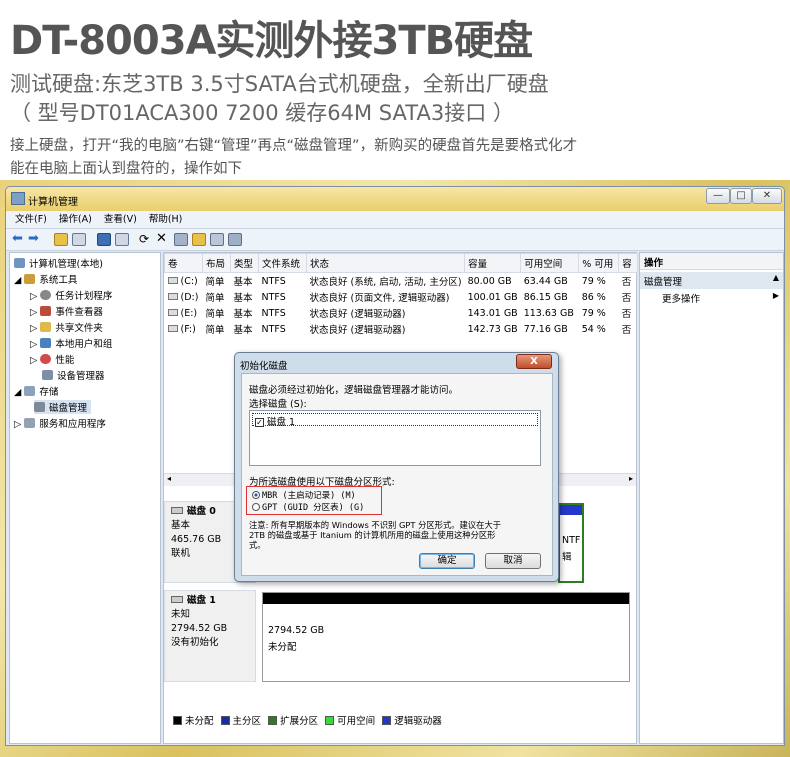  Describe the element at coordinates (395, 420) in the screenshot. I see `list-item: ✓ 磁盘 1` at that location.